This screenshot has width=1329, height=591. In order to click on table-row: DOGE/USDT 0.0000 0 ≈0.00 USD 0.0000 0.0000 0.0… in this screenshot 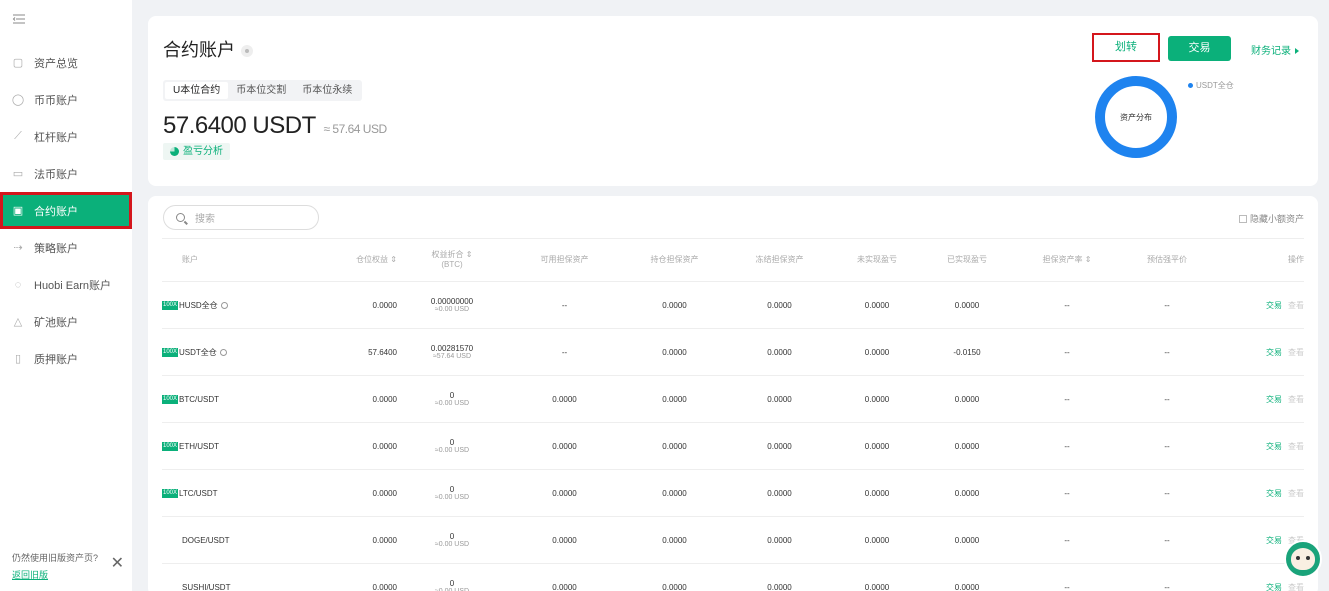, I will do `click(733, 540)`.